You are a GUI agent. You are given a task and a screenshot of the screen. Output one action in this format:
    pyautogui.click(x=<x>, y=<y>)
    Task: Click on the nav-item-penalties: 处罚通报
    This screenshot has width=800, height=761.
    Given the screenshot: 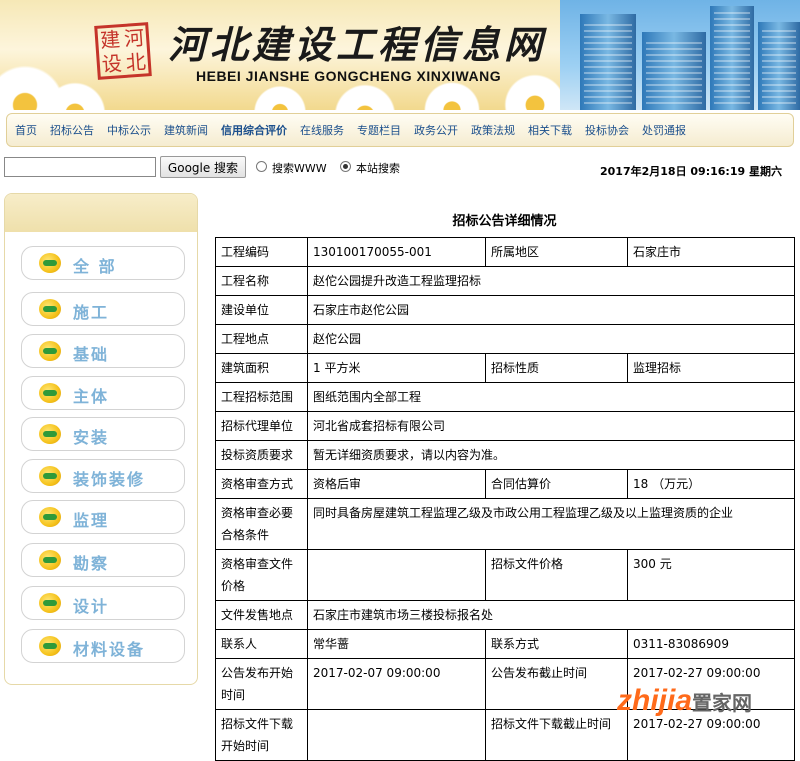 What is the action you would take?
    pyautogui.click(x=664, y=130)
    